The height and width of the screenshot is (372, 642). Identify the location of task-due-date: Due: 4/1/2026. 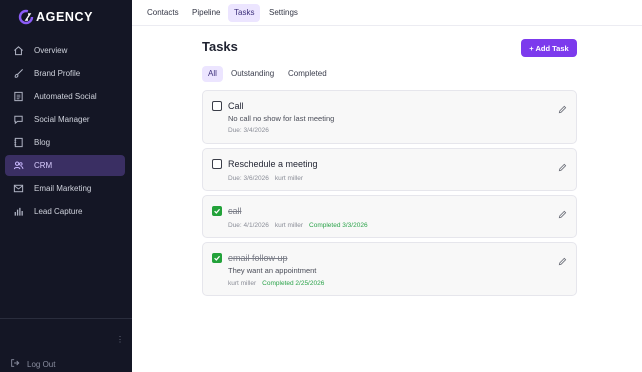
(248, 225).